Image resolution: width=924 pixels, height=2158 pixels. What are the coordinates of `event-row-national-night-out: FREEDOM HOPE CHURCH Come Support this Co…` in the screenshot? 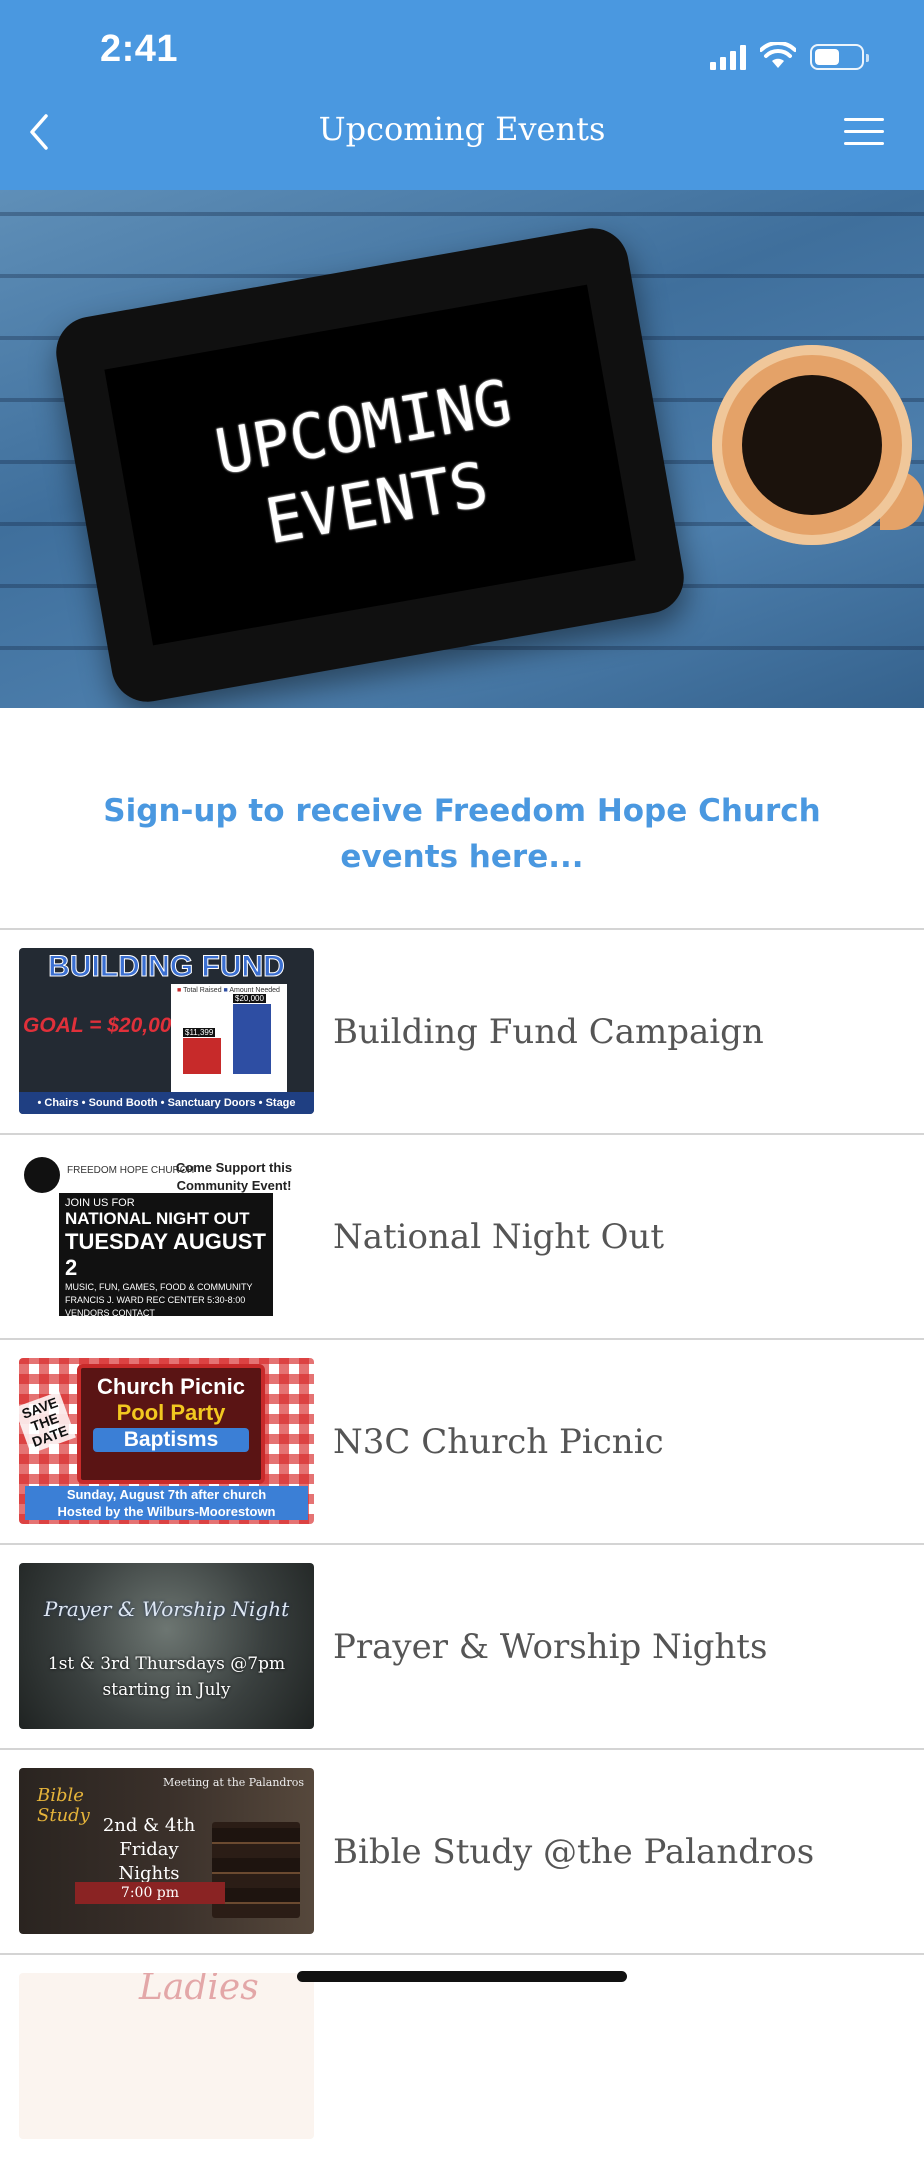 It's located at (462, 1235).